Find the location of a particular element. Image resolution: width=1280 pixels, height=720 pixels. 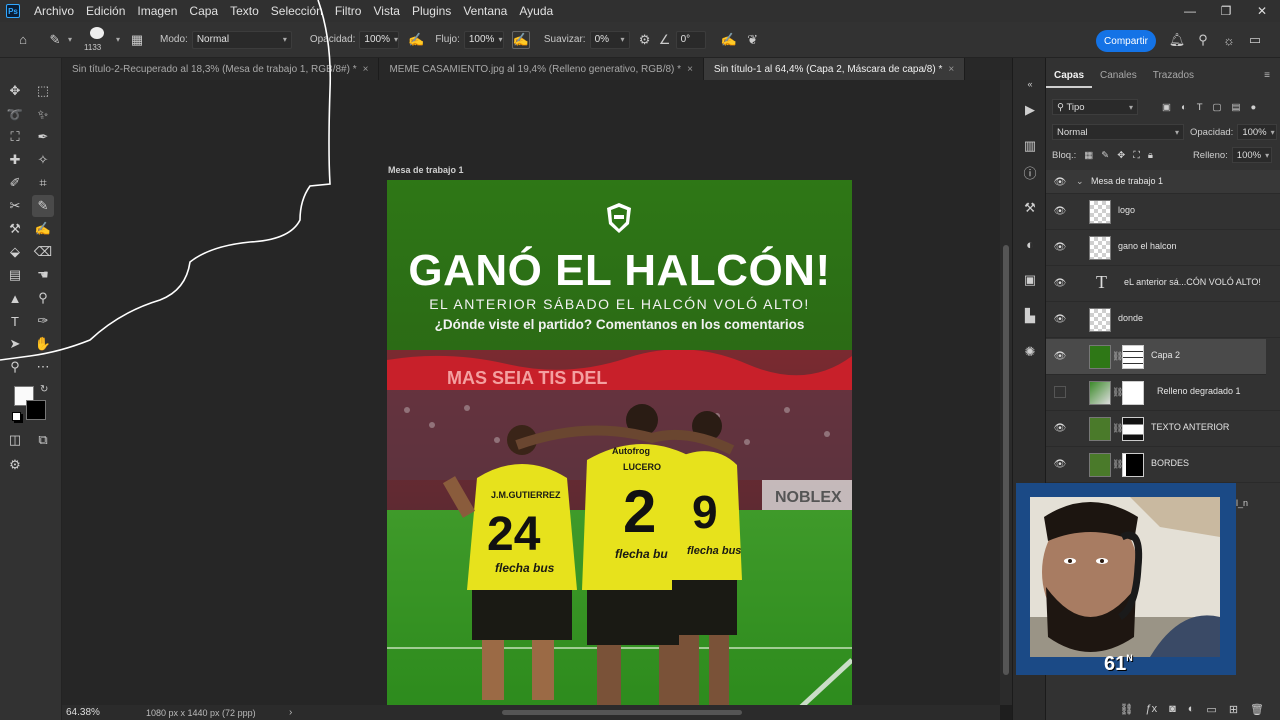

adjustment-layer-icon: ◐ is located at coordinates (1191, 709).